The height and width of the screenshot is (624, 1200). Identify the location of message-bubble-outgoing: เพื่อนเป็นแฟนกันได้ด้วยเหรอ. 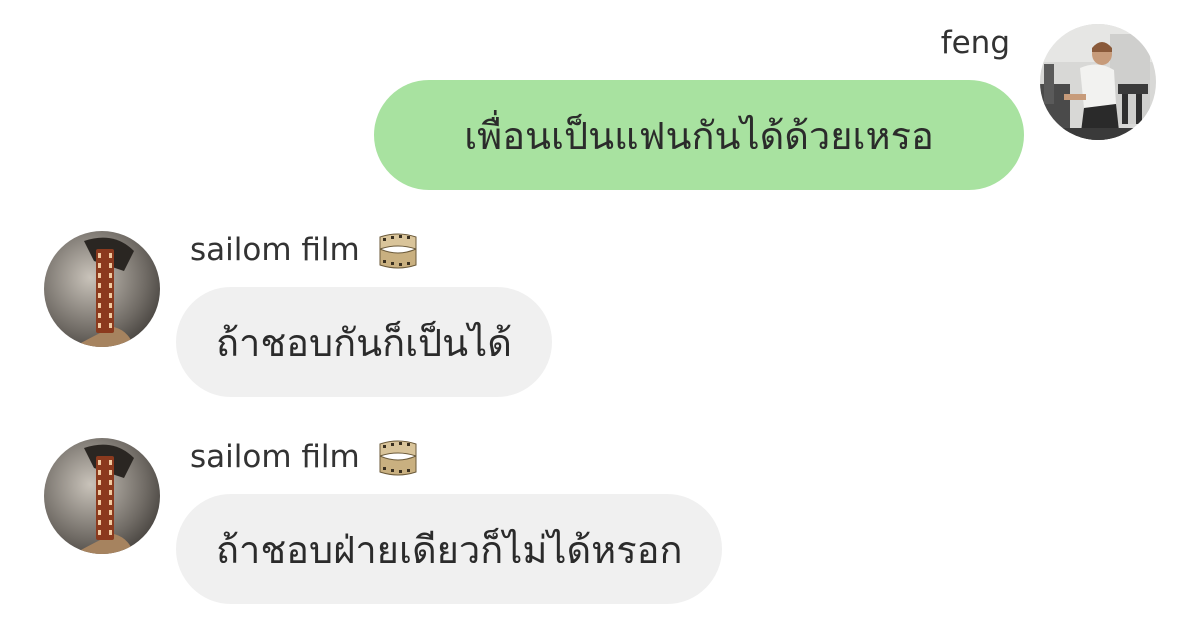
(699, 135).